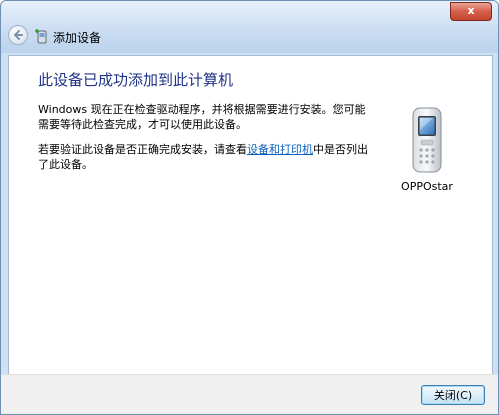 This screenshot has width=499, height=415. I want to click on close-icon: x, so click(471, 10).